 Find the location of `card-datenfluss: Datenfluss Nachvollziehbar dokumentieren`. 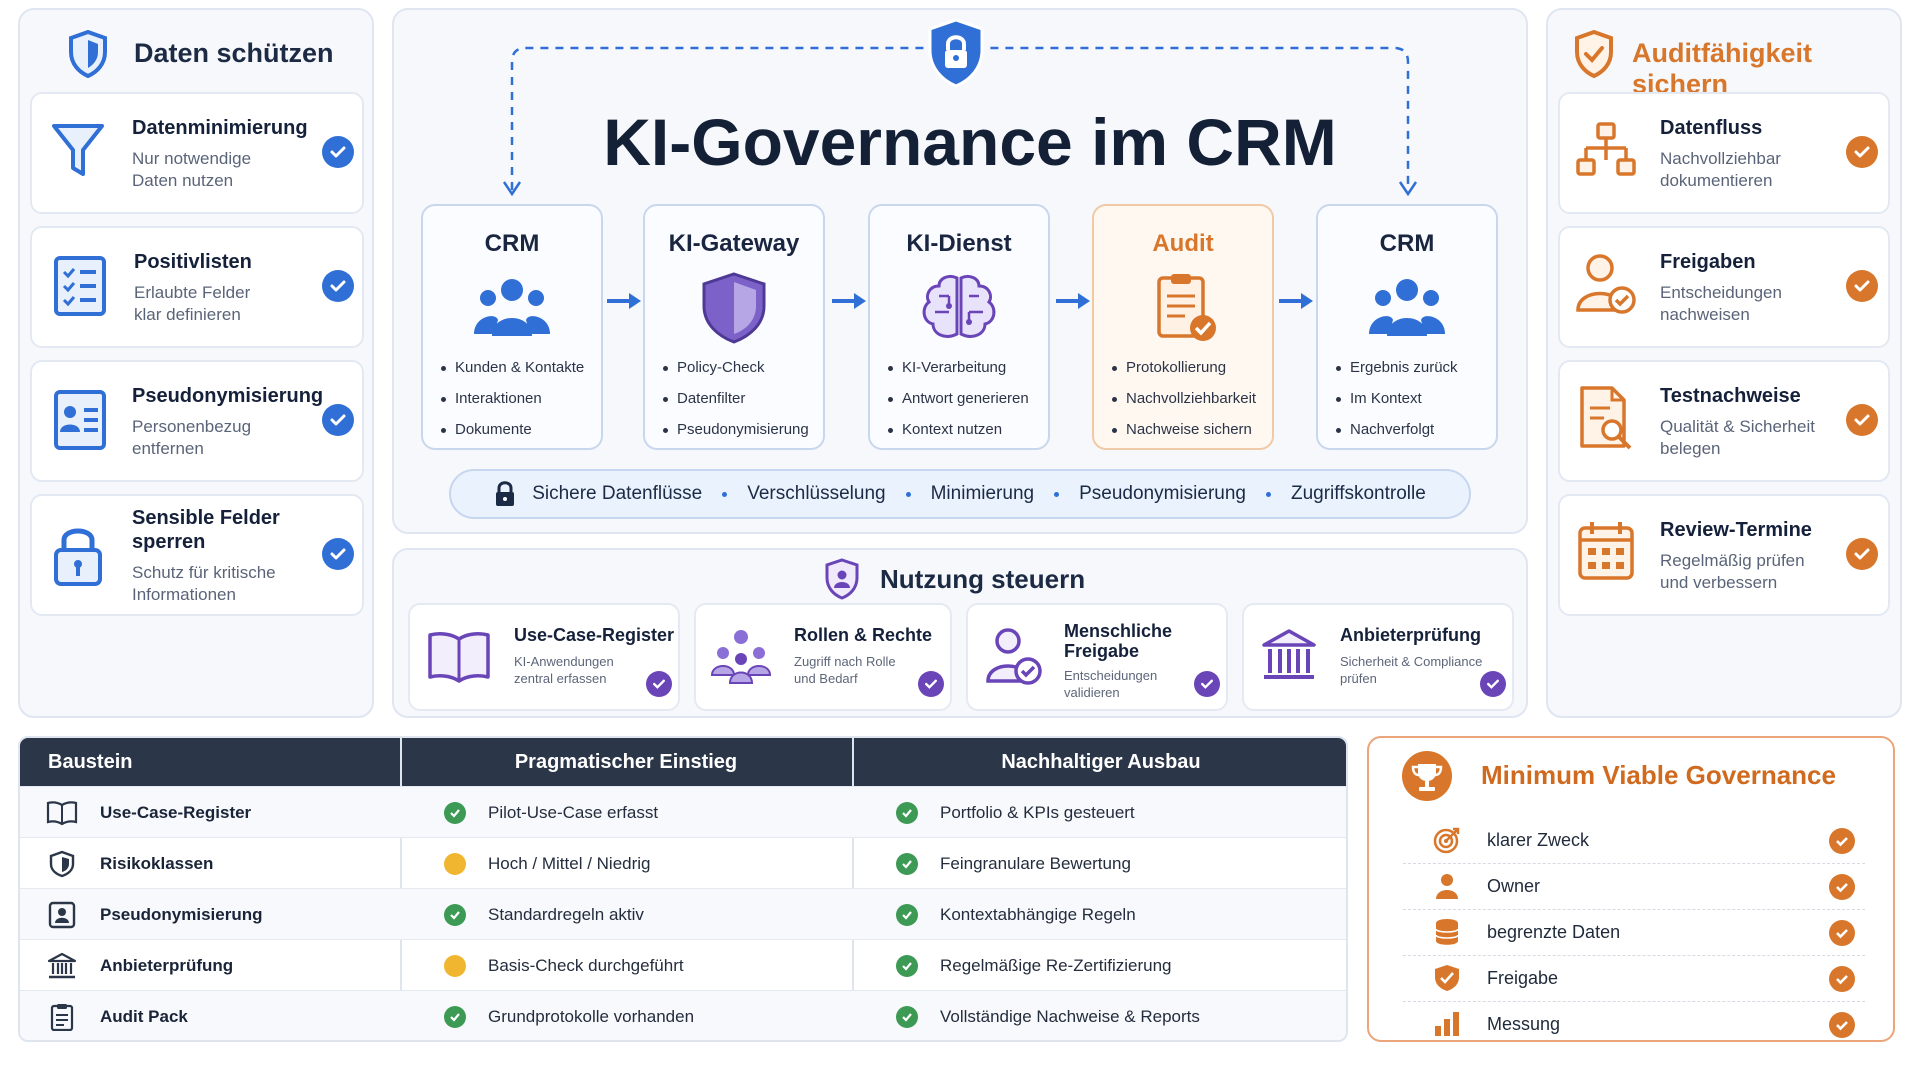

card-datenfluss: Datenfluss Nachvollziehbar dokumentieren is located at coordinates (1724, 153).